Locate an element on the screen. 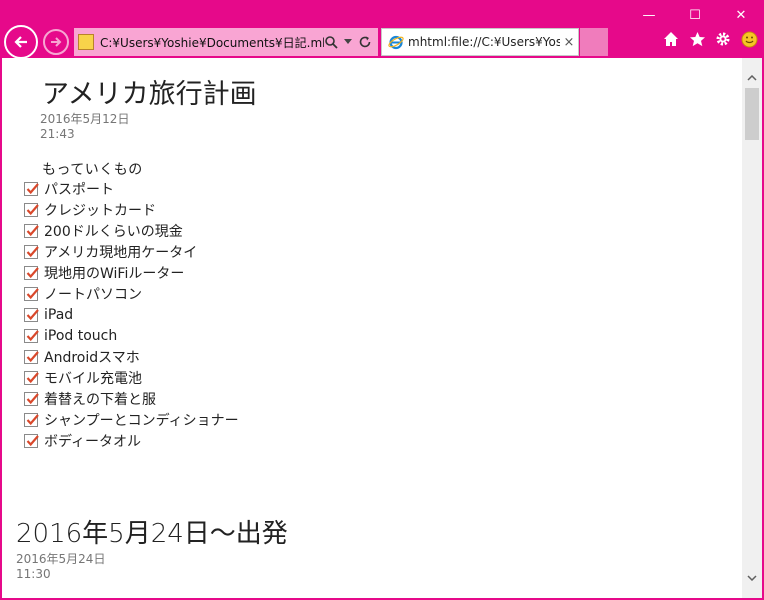  section-date: 2016年5月24日 is located at coordinates (61, 559).